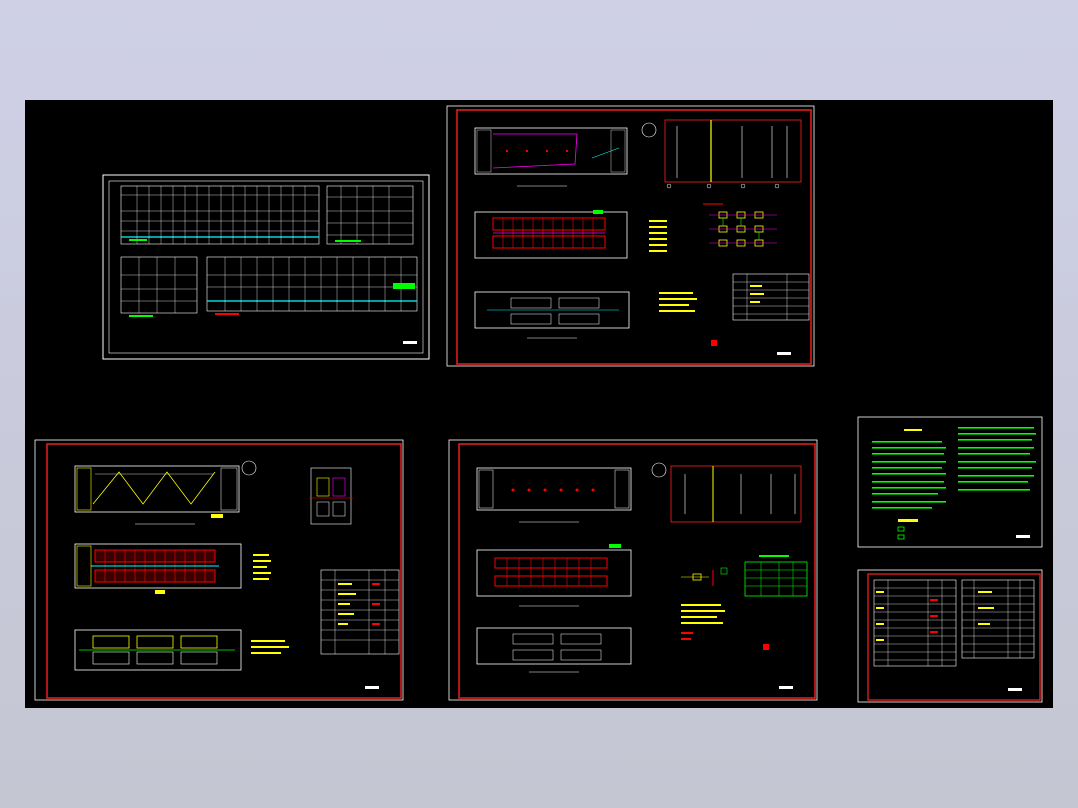 This screenshot has height=808, width=1078. I want to click on sheet-electrical-plans-top, so click(630, 236).